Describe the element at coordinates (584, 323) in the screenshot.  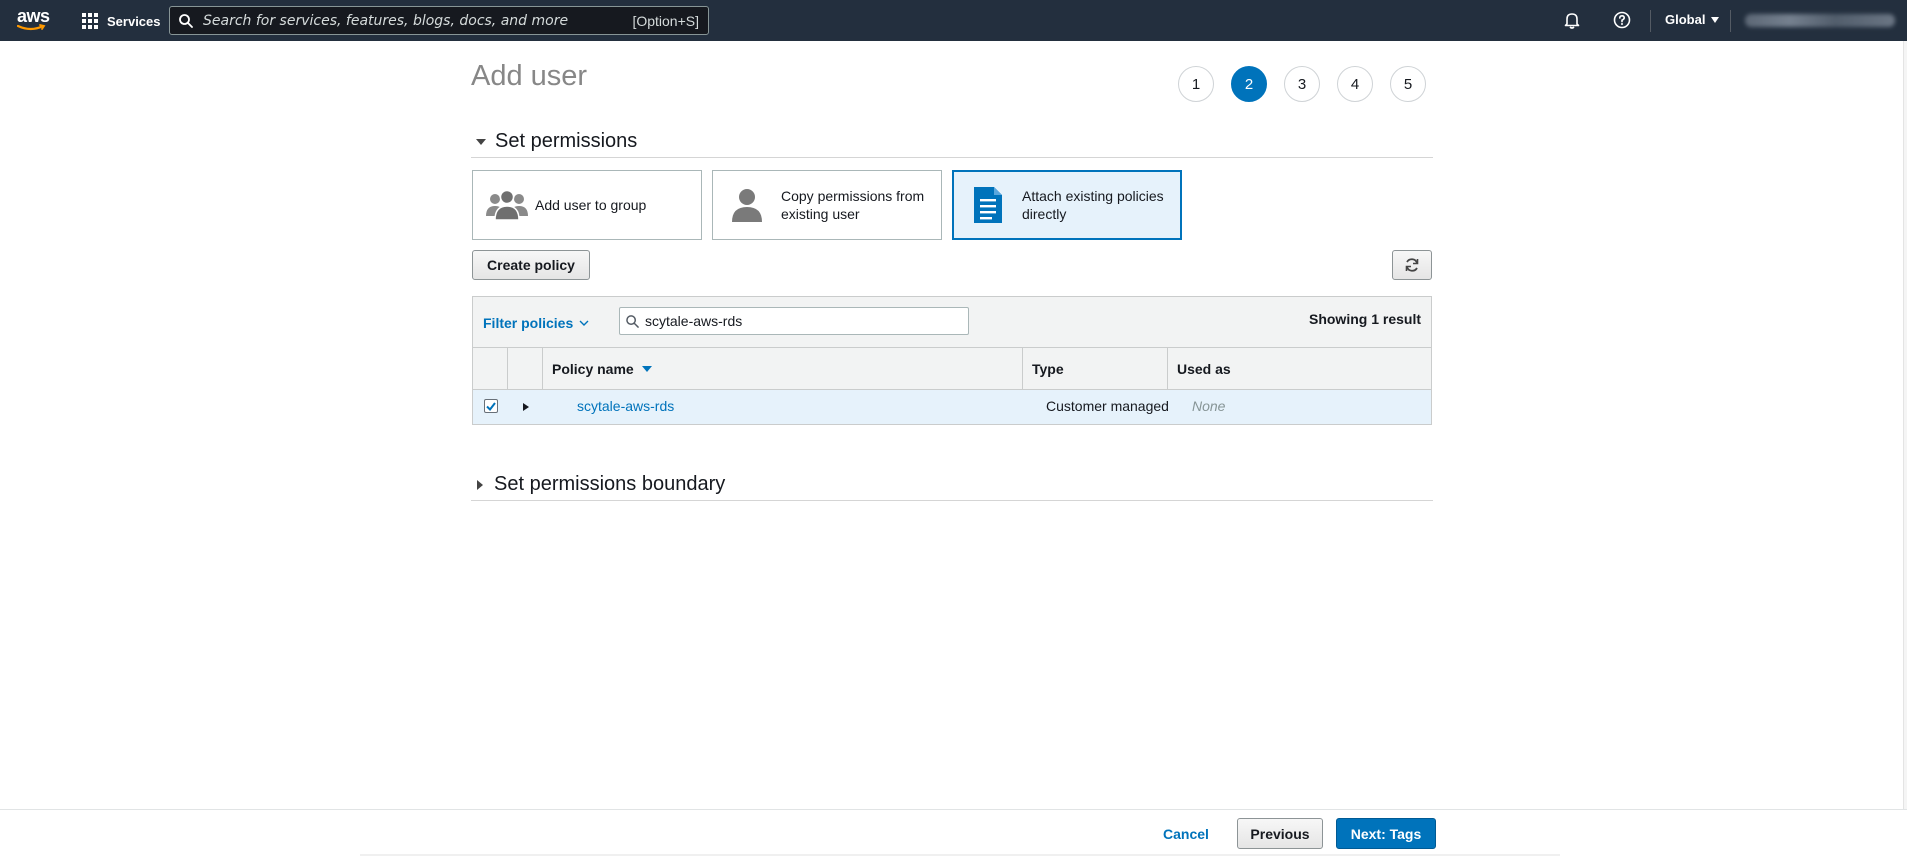
I see `chevron-down-icon` at that location.